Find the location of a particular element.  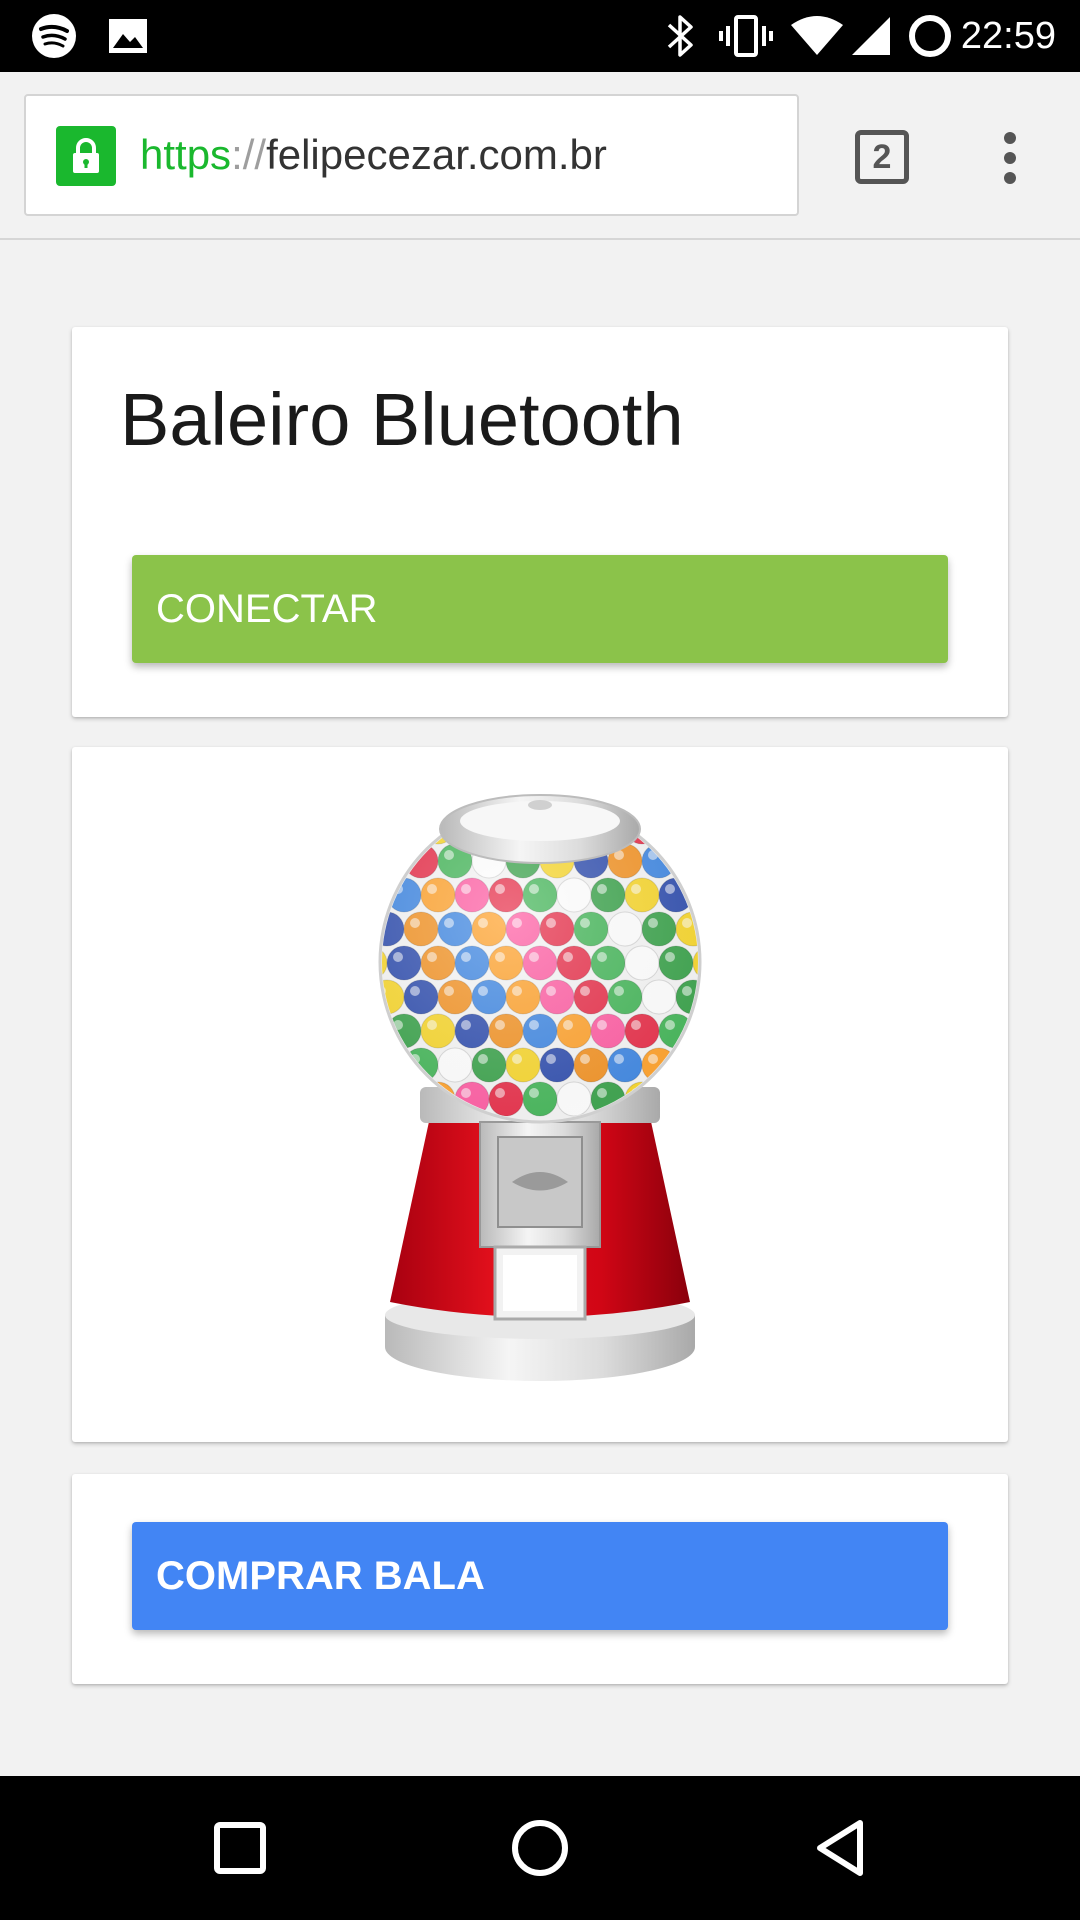

url-text: https://felipecezar.com.br is located at coordinates (373, 155).